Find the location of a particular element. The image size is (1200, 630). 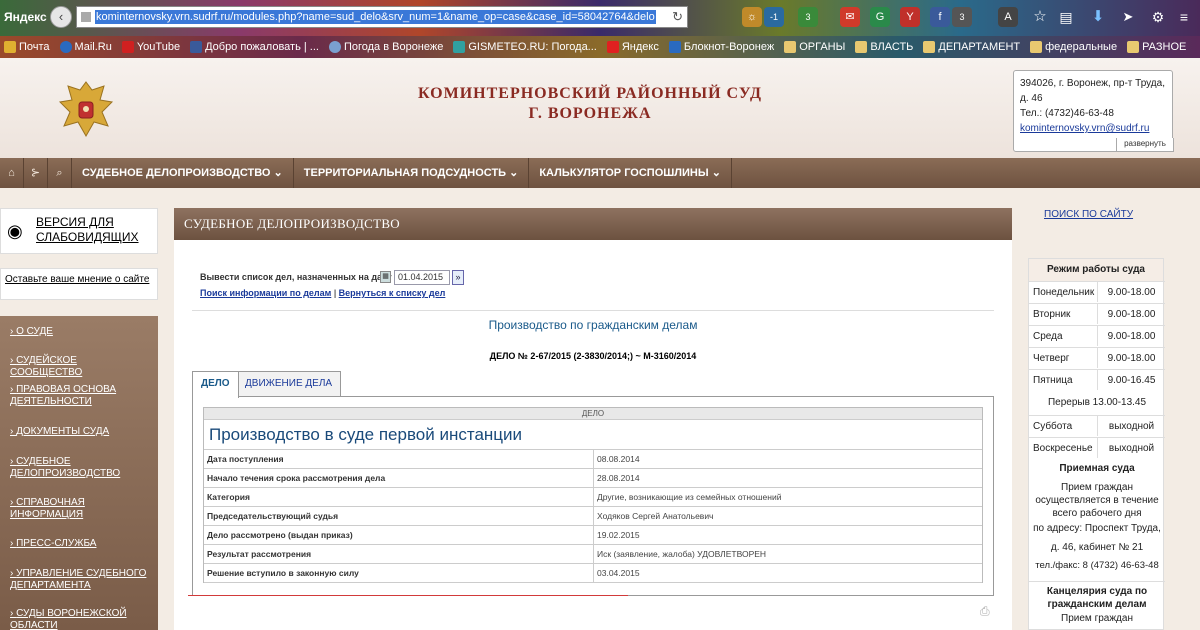

bookmark-mailru: Mail.Ru is located at coordinates (85, 47).